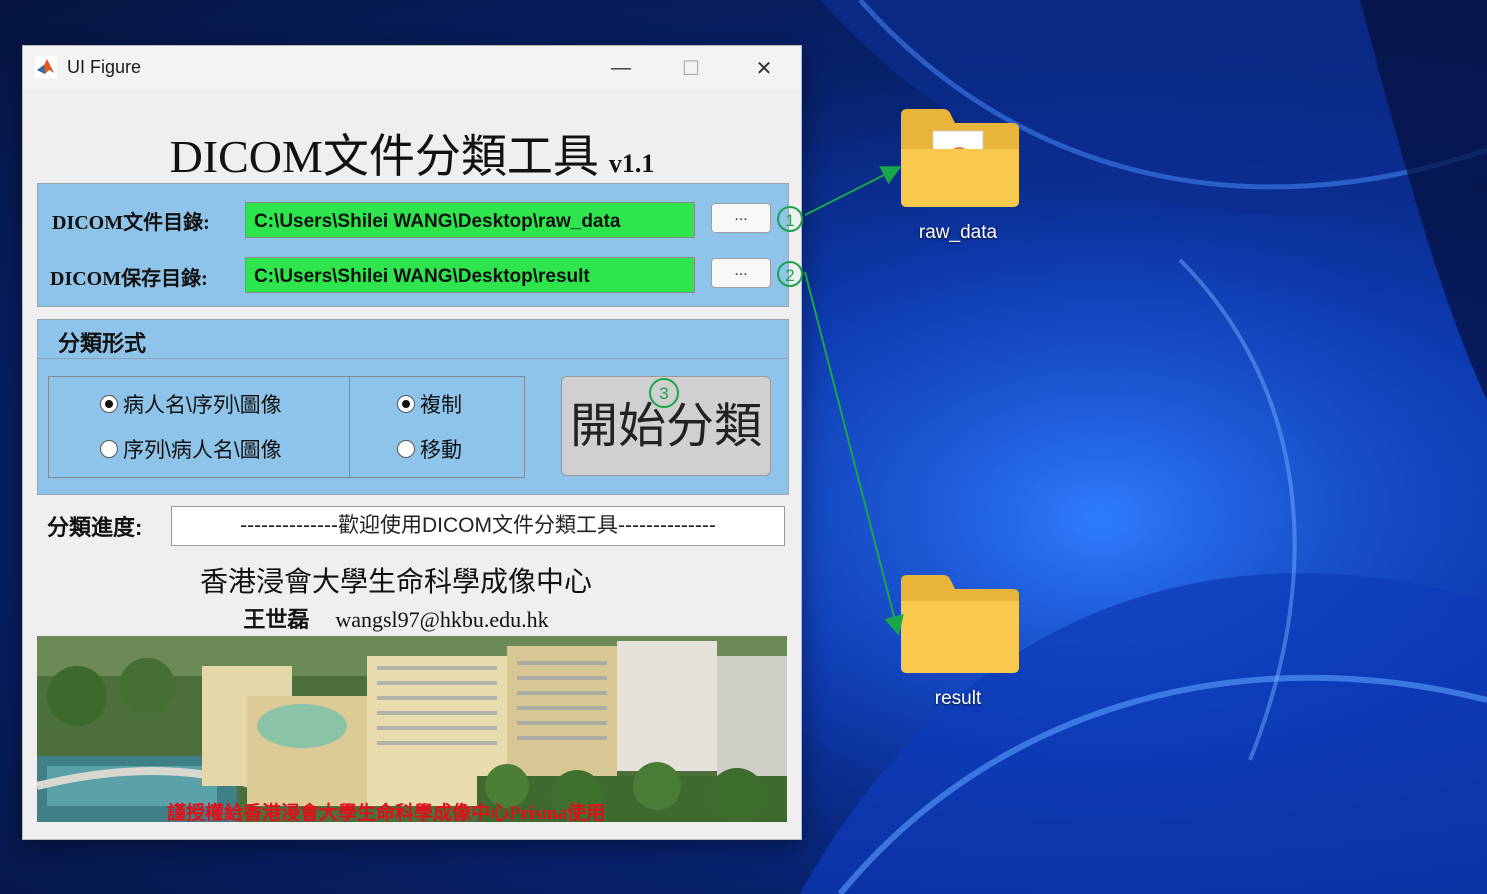 This screenshot has width=1487, height=894. I want to click on radio-order-series-patient-image: 序列\病人名\圖像, so click(191, 449).